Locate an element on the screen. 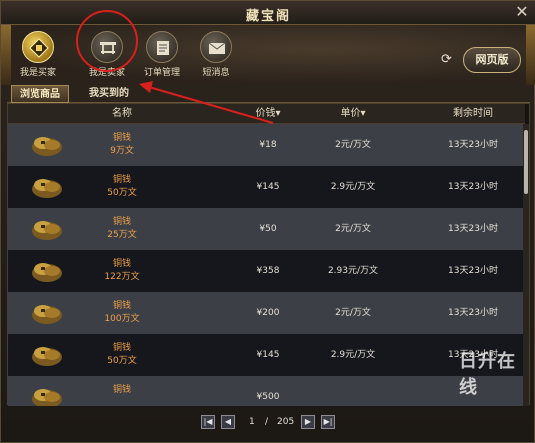 The image size is (535, 443). book-icon is located at coordinates (162, 47).